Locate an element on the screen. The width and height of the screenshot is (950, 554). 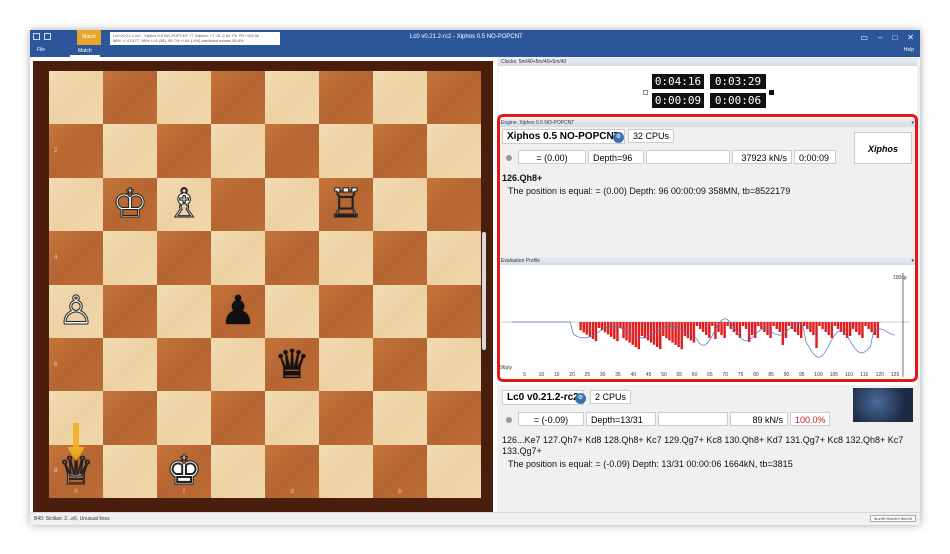
board-square: ♟ is located at coordinates (238, 311).